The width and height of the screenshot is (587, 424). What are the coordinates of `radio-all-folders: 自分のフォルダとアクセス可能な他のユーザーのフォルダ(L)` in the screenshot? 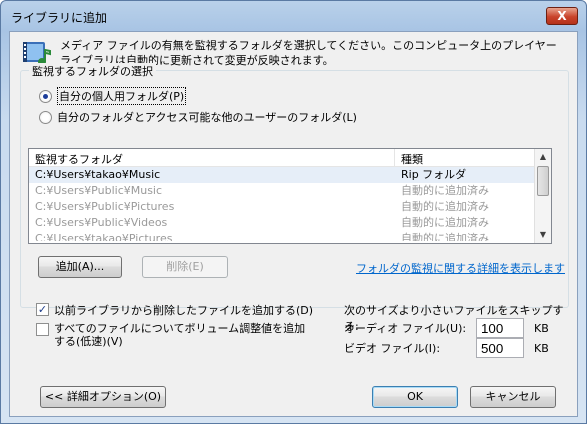 It's located at (198, 117).